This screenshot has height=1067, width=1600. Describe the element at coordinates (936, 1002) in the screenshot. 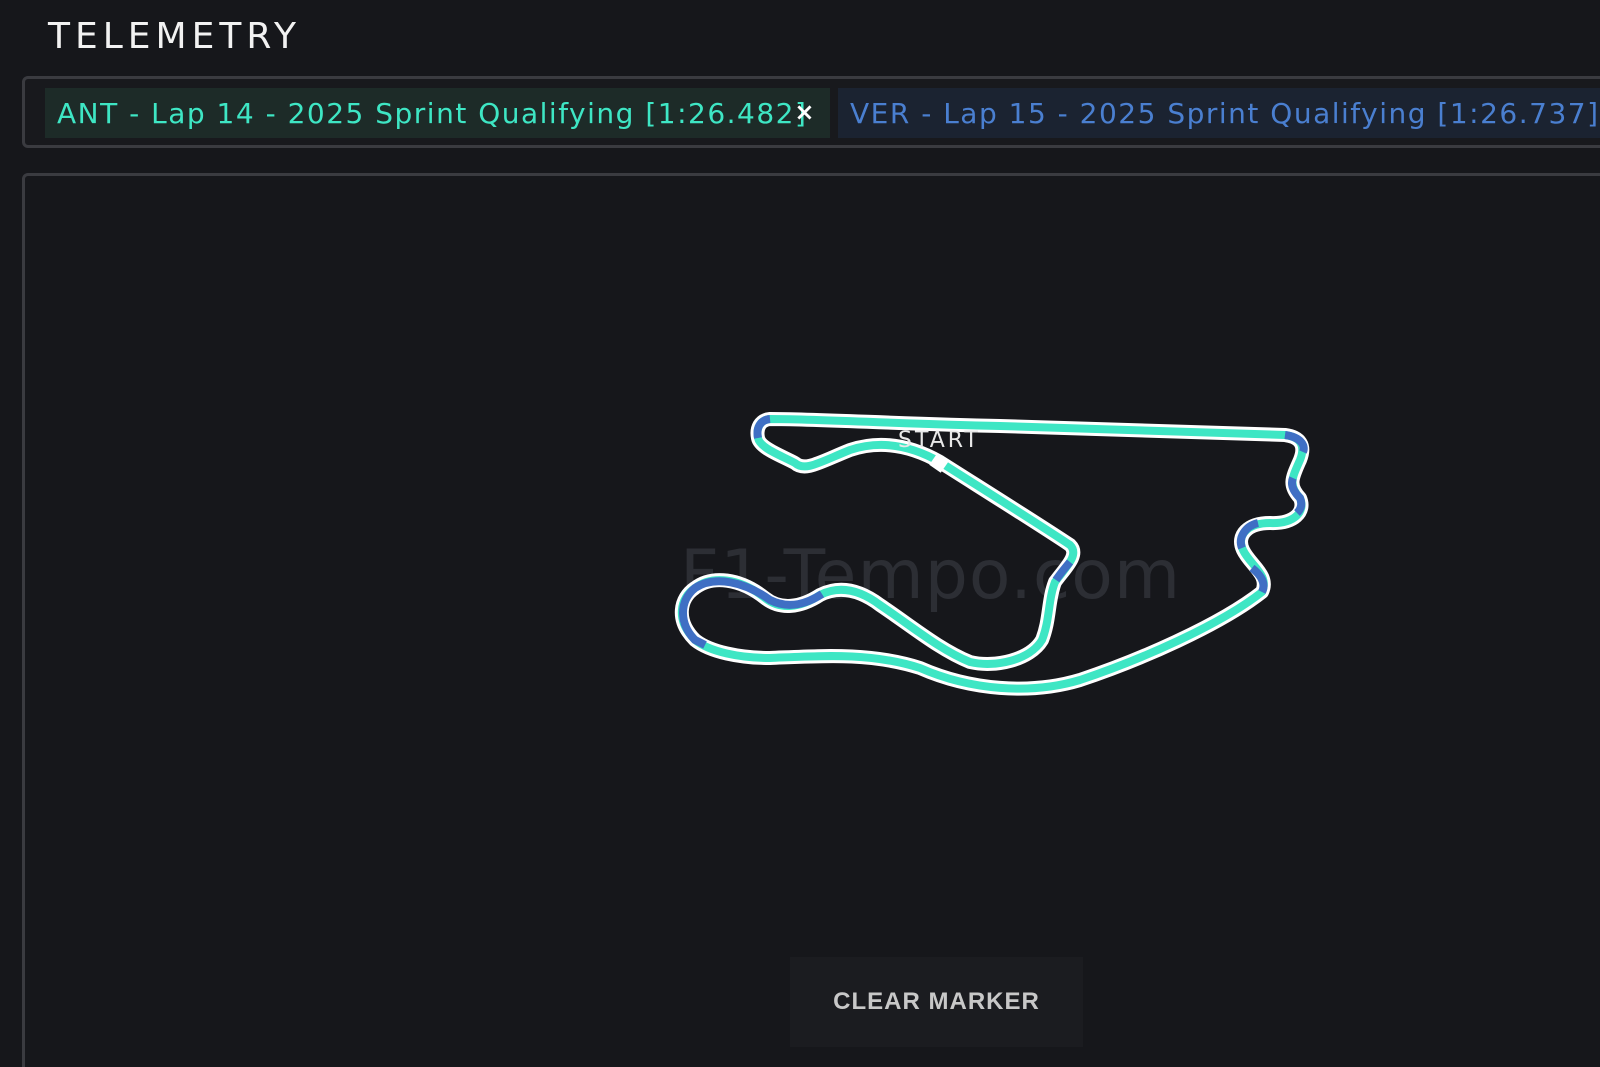

I see `clear-marker-button: CLEAR MARKER` at that location.